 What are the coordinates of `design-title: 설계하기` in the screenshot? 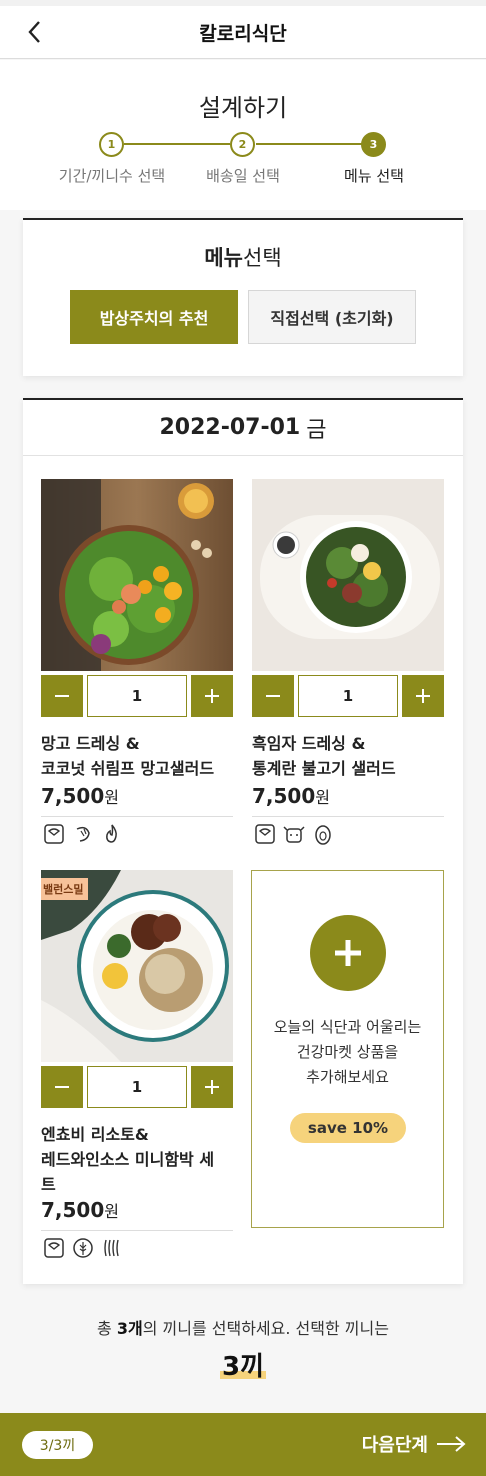 It's located at (243, 108).